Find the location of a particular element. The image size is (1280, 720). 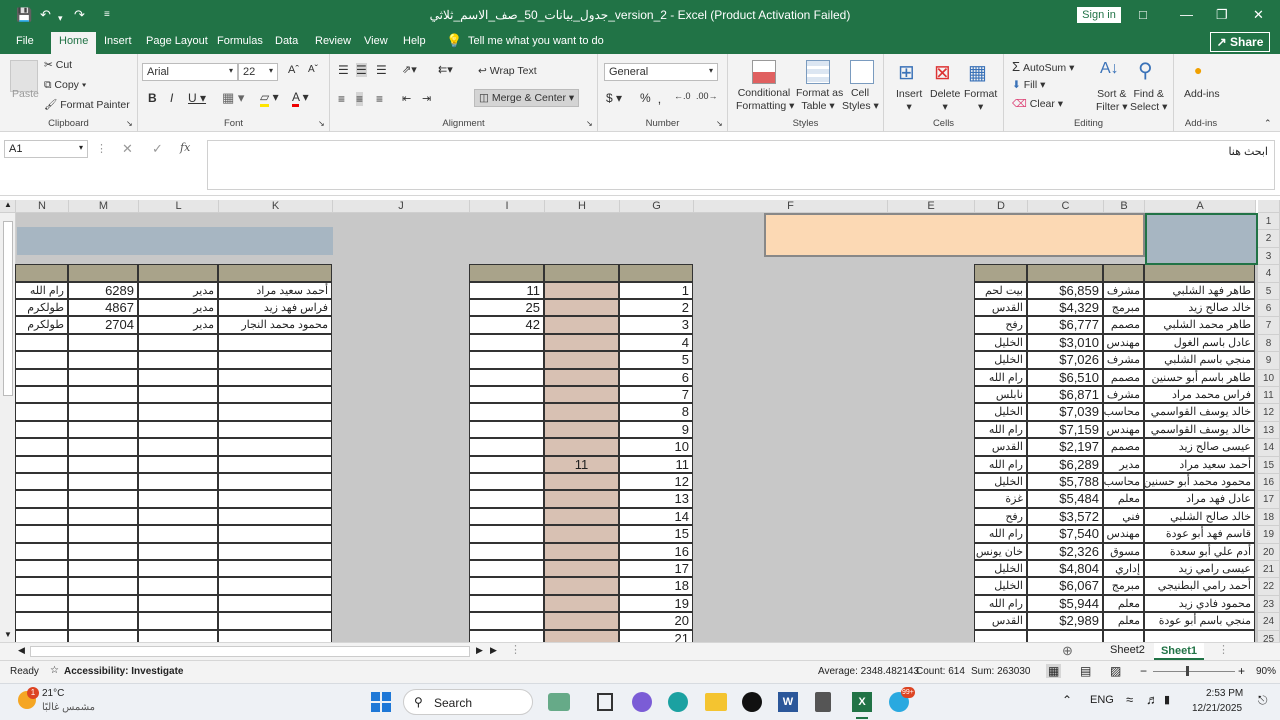

formula-input: ابحث هنا is located at coordinates (741, 165).